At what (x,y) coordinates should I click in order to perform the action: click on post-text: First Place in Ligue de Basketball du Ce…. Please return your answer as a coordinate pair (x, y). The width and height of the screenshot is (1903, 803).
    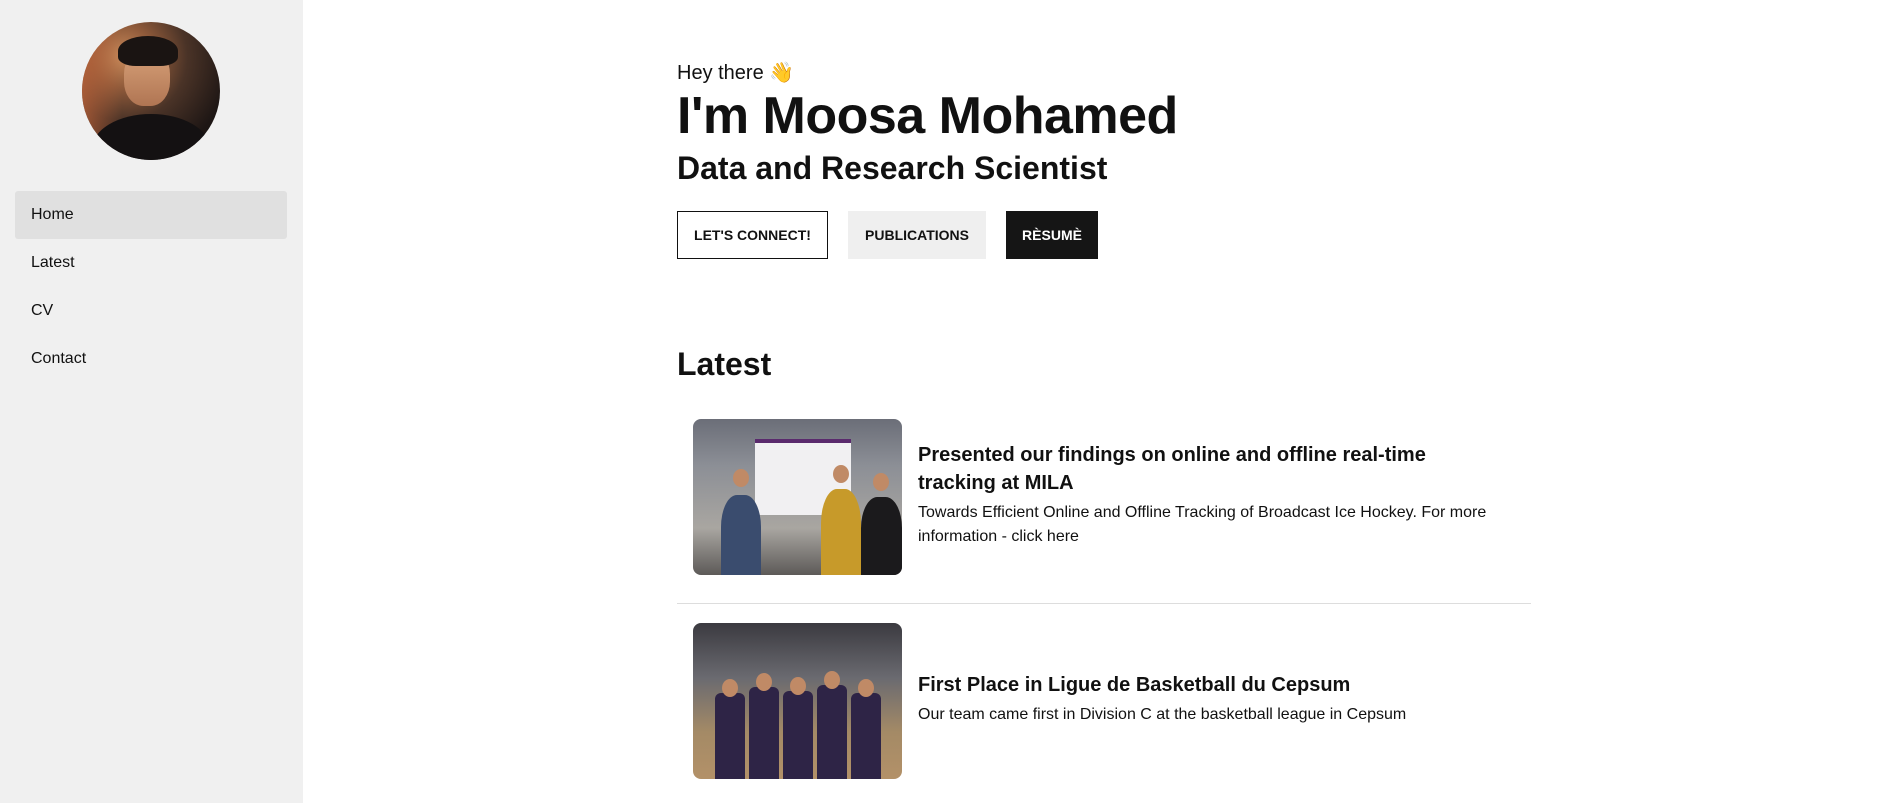
    Looking at the image, I should click on (1209, 699).